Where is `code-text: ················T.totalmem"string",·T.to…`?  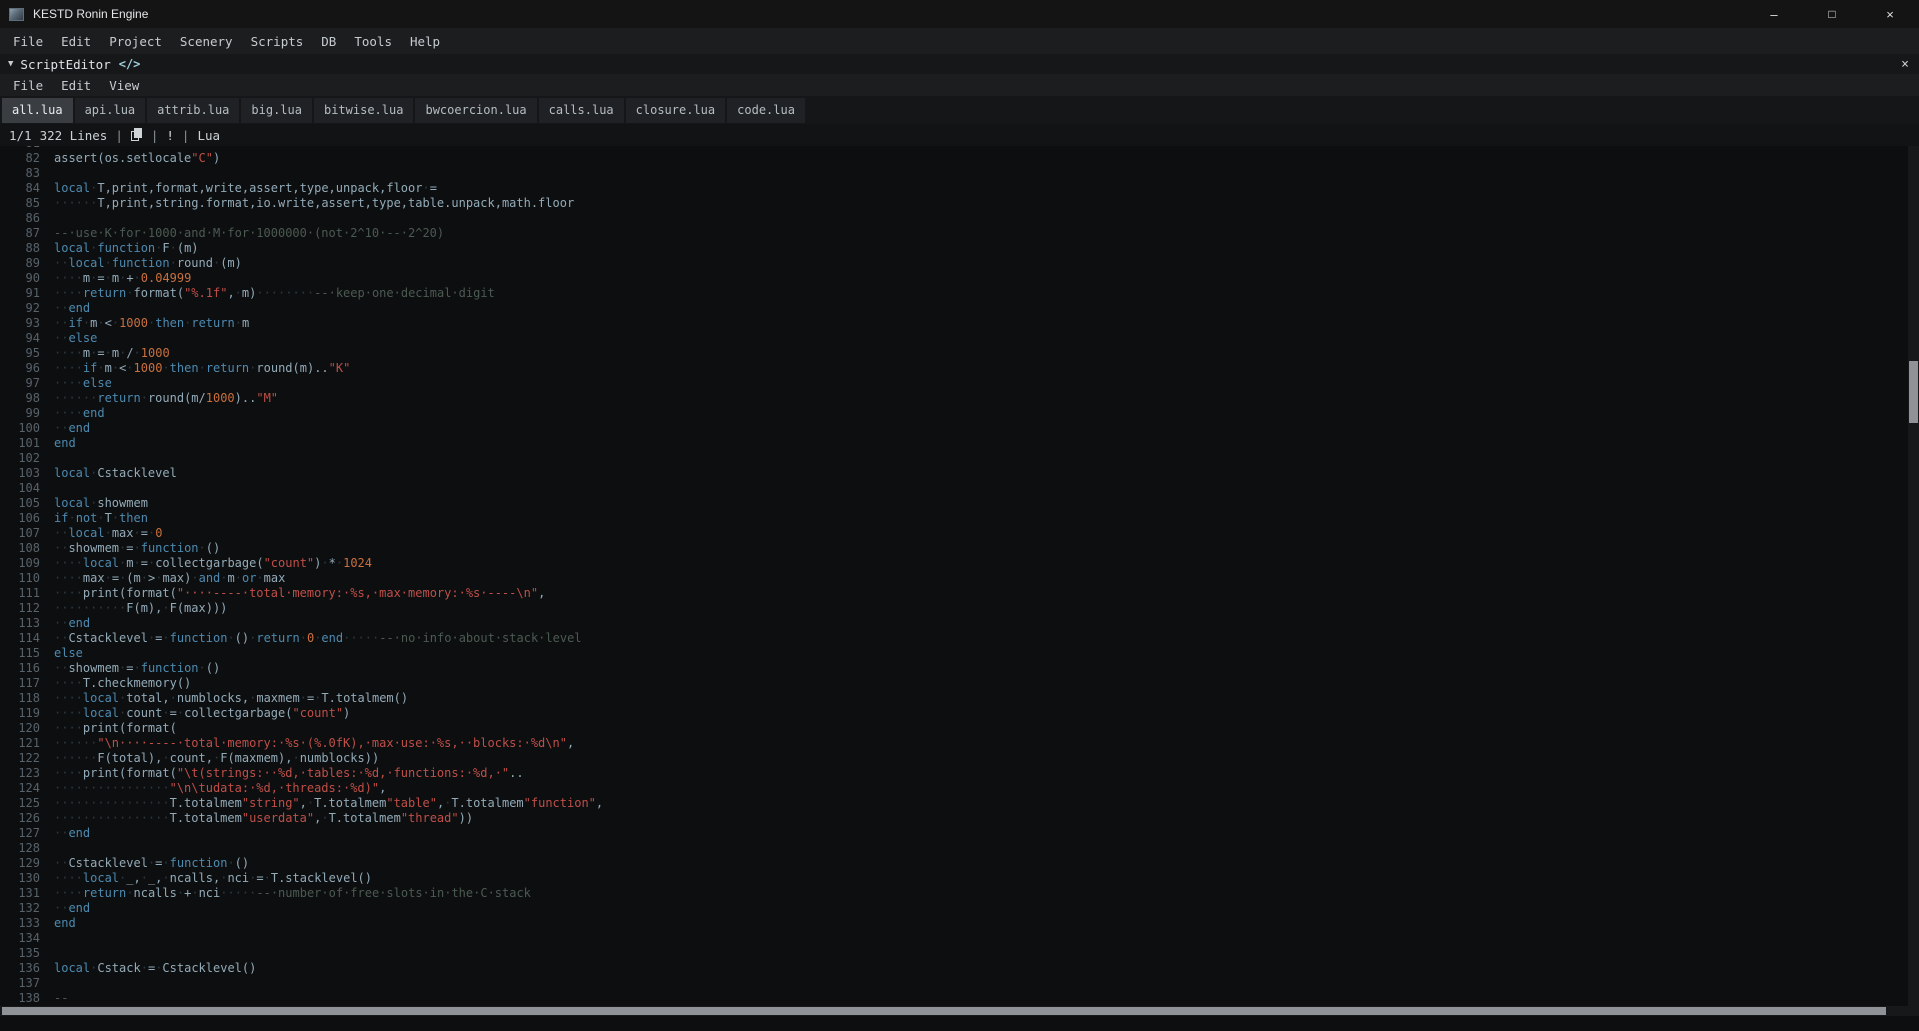
code-text: ················T.totalmem"string",·T.to… is located at coordinates (329, 803).